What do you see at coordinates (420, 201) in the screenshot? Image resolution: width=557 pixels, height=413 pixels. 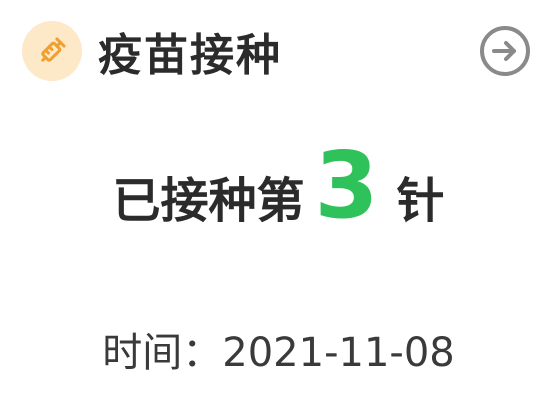 I see `dose-suffix: 针` at bounding box center [420, 201].